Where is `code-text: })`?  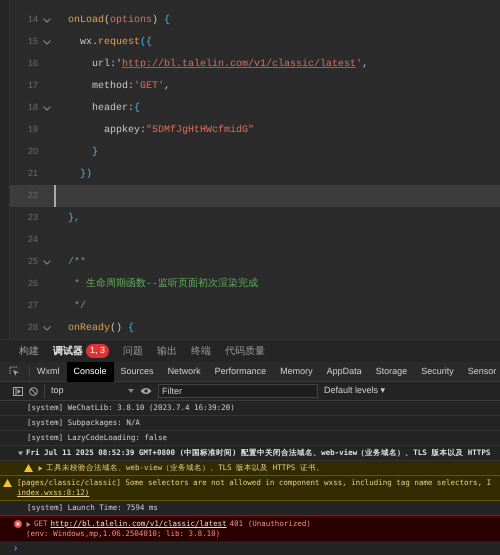 code-text: }) is located at coordinates (85, 175).